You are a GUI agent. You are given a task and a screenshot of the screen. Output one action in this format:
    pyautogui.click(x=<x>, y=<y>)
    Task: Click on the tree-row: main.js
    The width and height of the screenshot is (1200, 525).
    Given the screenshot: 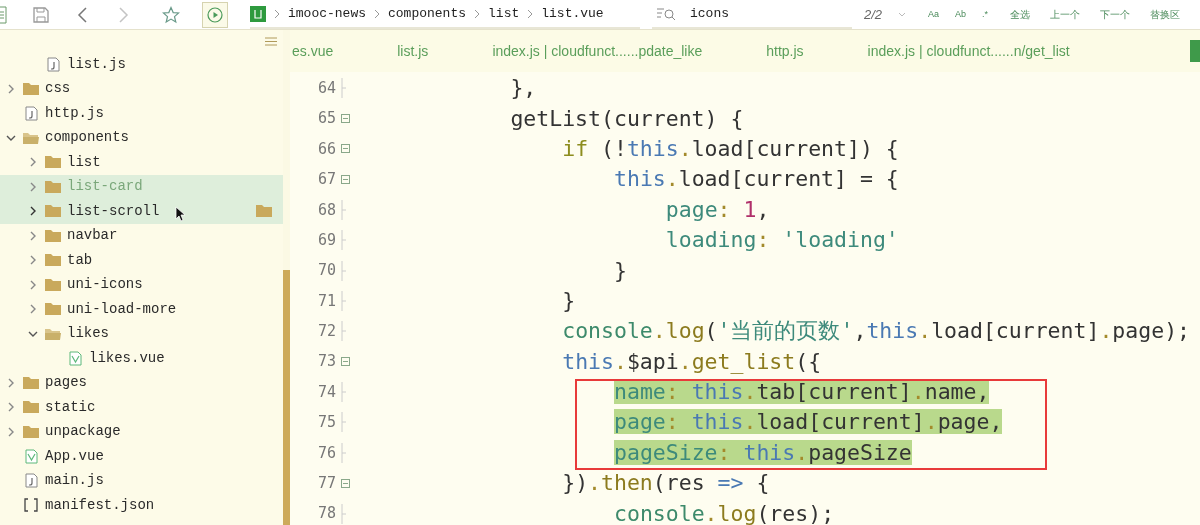 What is the action you would take?
    pyautogui.click(x=141, y=480)
    